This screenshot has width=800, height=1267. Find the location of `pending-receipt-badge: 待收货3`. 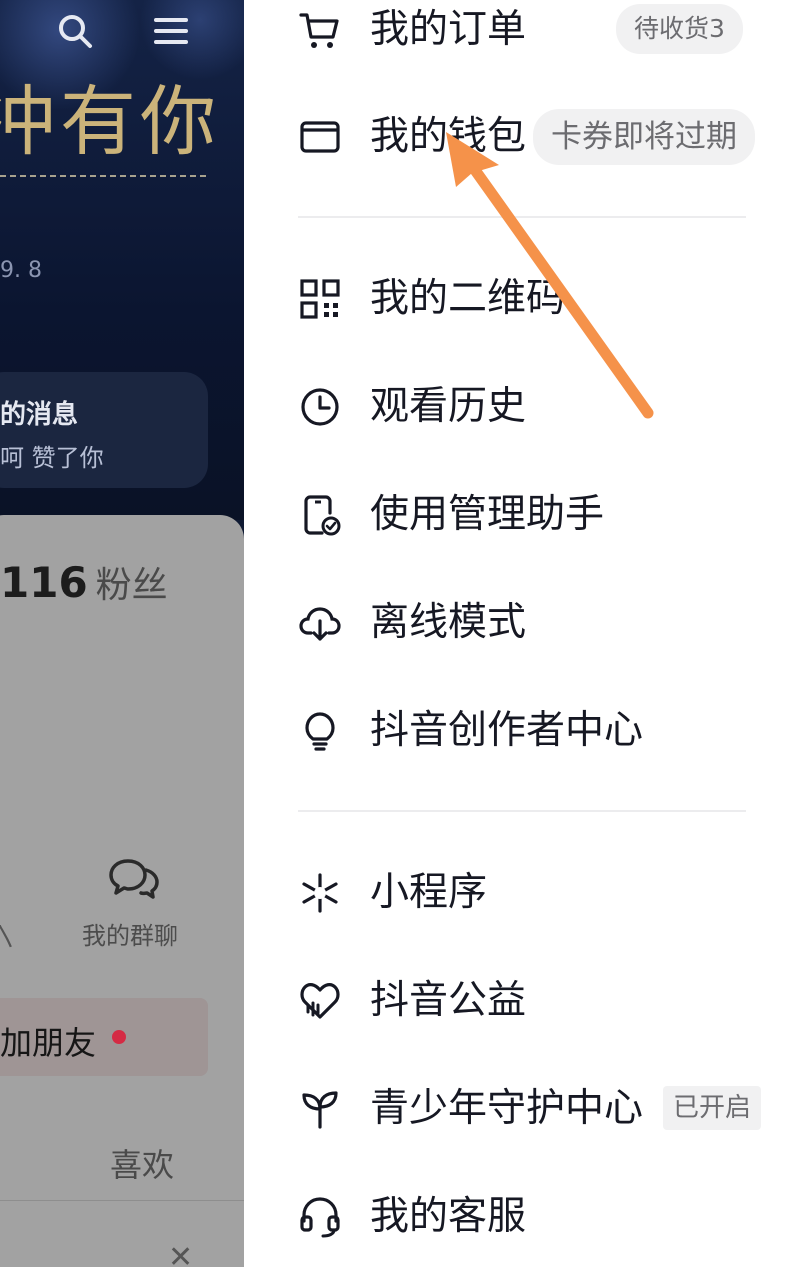

pending-receipt-badge: 待收货3 is located at coordinates (679, 29).